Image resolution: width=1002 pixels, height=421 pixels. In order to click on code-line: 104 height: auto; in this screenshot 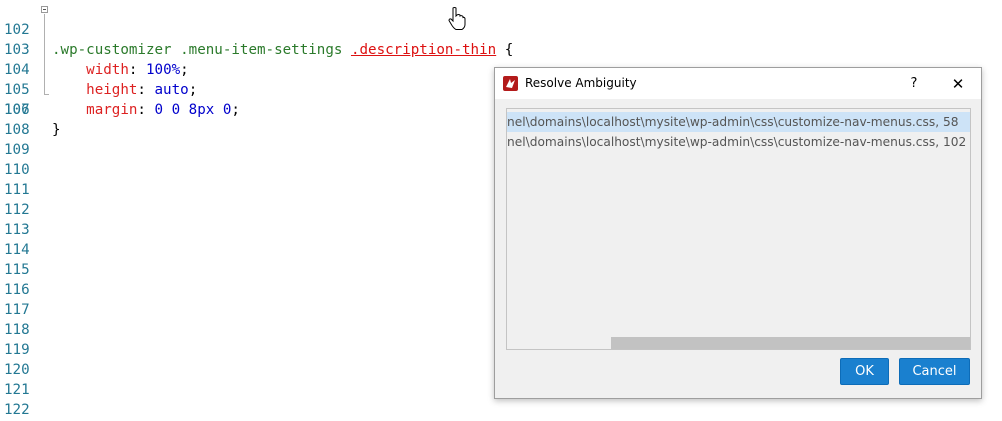, I will do `click(98, 69)`.